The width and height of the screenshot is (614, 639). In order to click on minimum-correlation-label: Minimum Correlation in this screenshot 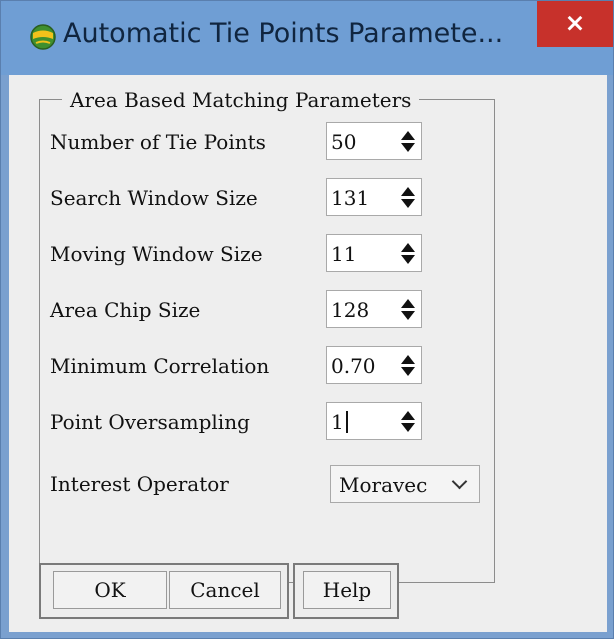, I will do `click(160, 366)`.